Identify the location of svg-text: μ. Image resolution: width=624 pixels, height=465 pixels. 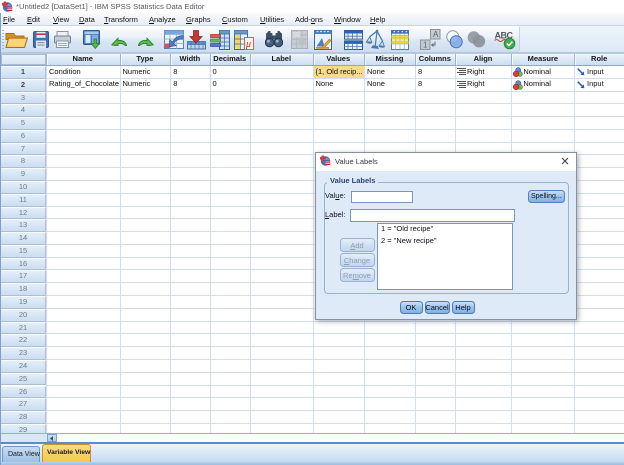
(248, 44).